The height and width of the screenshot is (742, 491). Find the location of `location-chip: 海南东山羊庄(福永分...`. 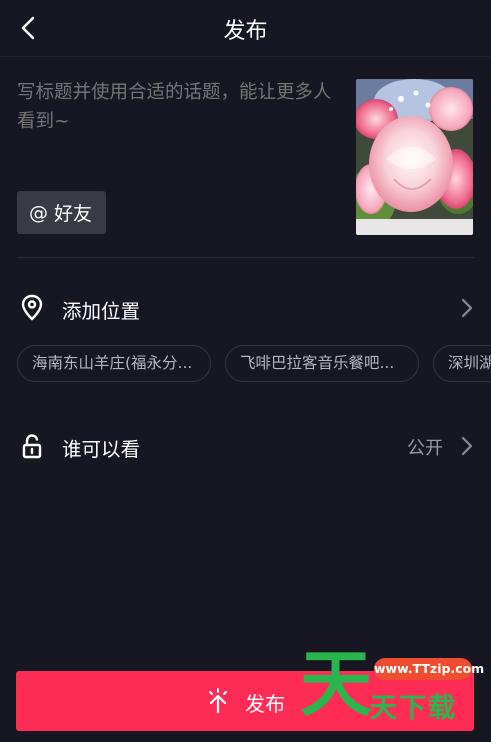

location-chip: 海南东山羊庄(福永分... is located at coordinates (114, 363).